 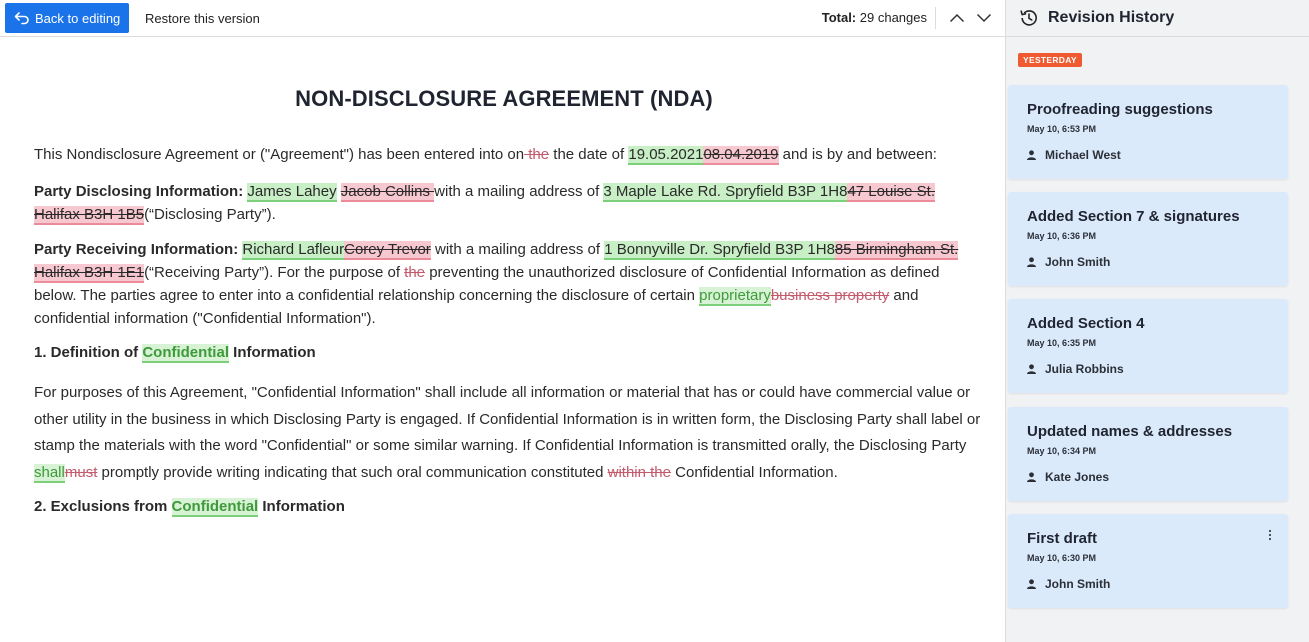 What do you see at coordinates (139, 191) in the screenshot?
I see `disclosing-party-label: Party Disclosing Information:` at bounding box center [139, 191].